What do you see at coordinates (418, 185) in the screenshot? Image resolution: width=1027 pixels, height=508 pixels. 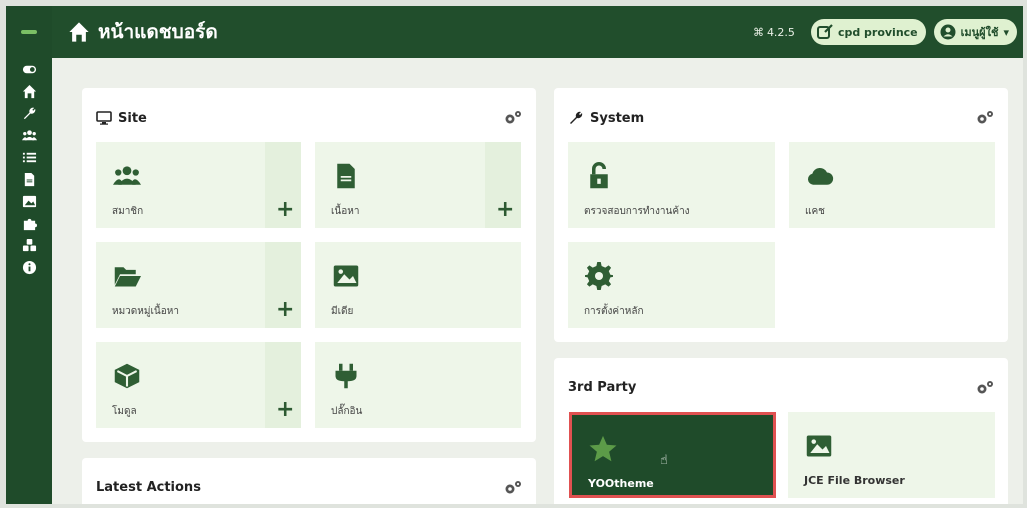 I see `tile-articles: เนื้อหา +` at bounding box center [418, 185].